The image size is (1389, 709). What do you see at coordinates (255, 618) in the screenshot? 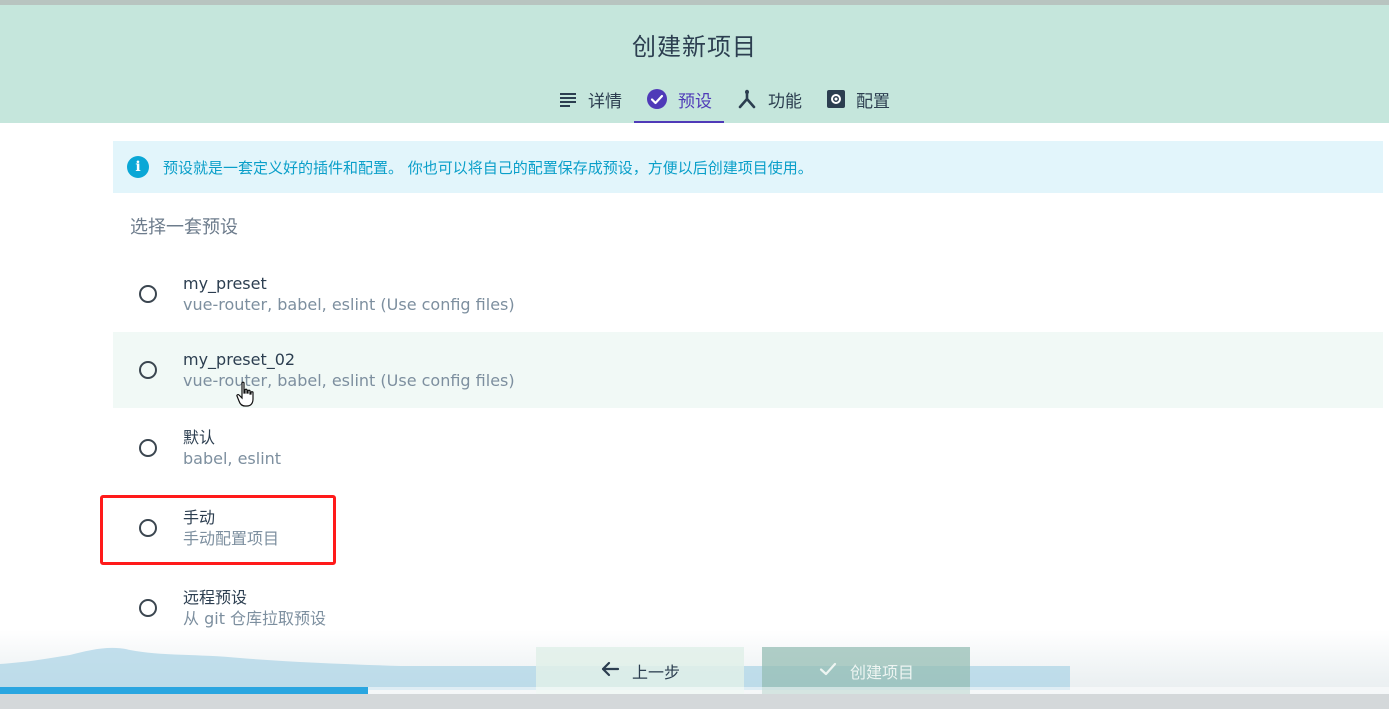
I see `preset-description: 从 git 仓库拉取预设` at bounding box center [255, 618].